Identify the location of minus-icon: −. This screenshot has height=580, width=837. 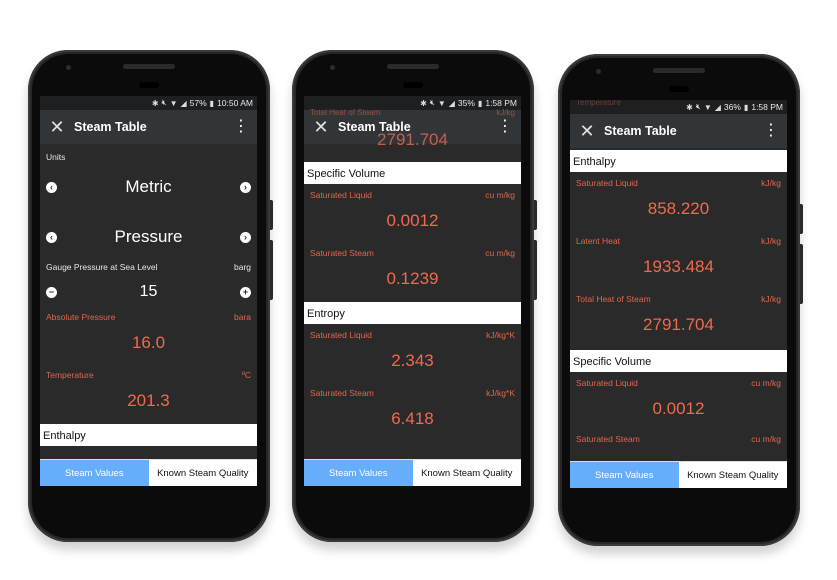
(51, 292).